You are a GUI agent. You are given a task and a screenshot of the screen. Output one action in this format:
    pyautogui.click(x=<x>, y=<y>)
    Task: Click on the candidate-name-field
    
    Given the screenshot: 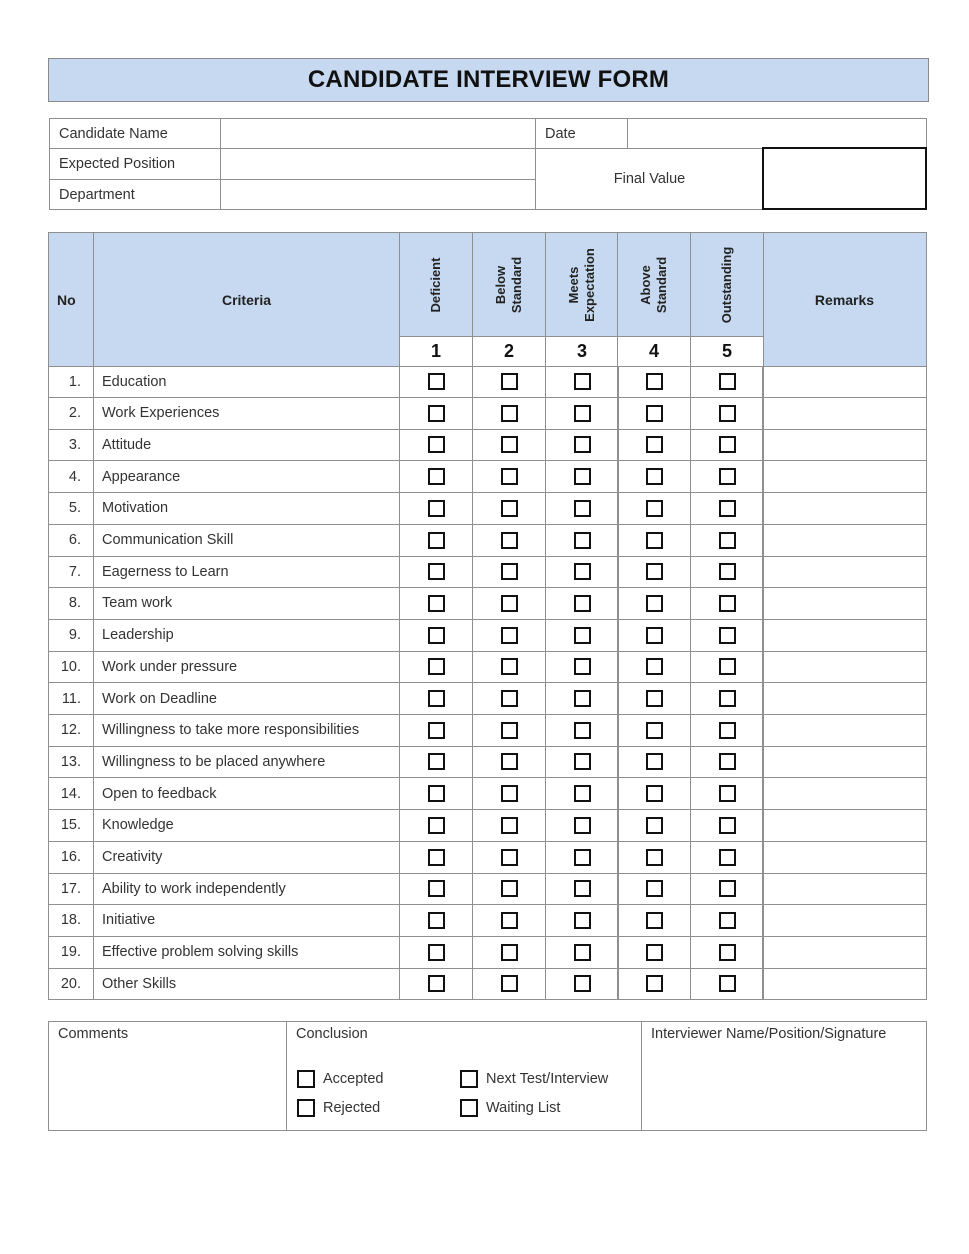 What is the action you would take?
    pyautogui.click(x=378, y=133)
    